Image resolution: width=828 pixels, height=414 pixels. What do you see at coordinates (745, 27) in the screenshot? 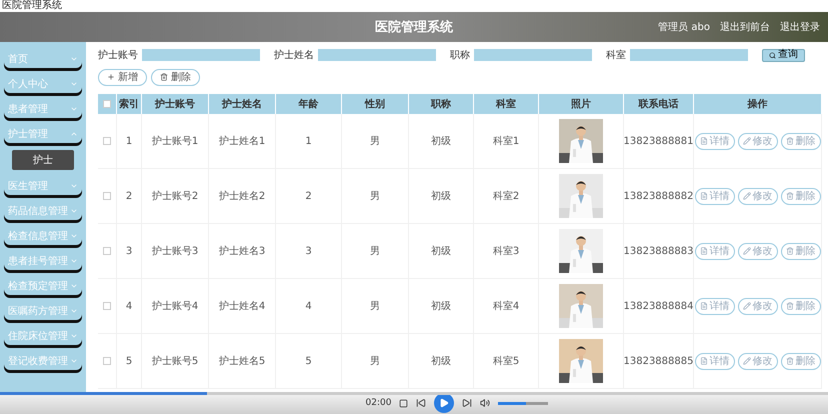
I see `header-link: 退出到前台` at bounding box center [745, 27].